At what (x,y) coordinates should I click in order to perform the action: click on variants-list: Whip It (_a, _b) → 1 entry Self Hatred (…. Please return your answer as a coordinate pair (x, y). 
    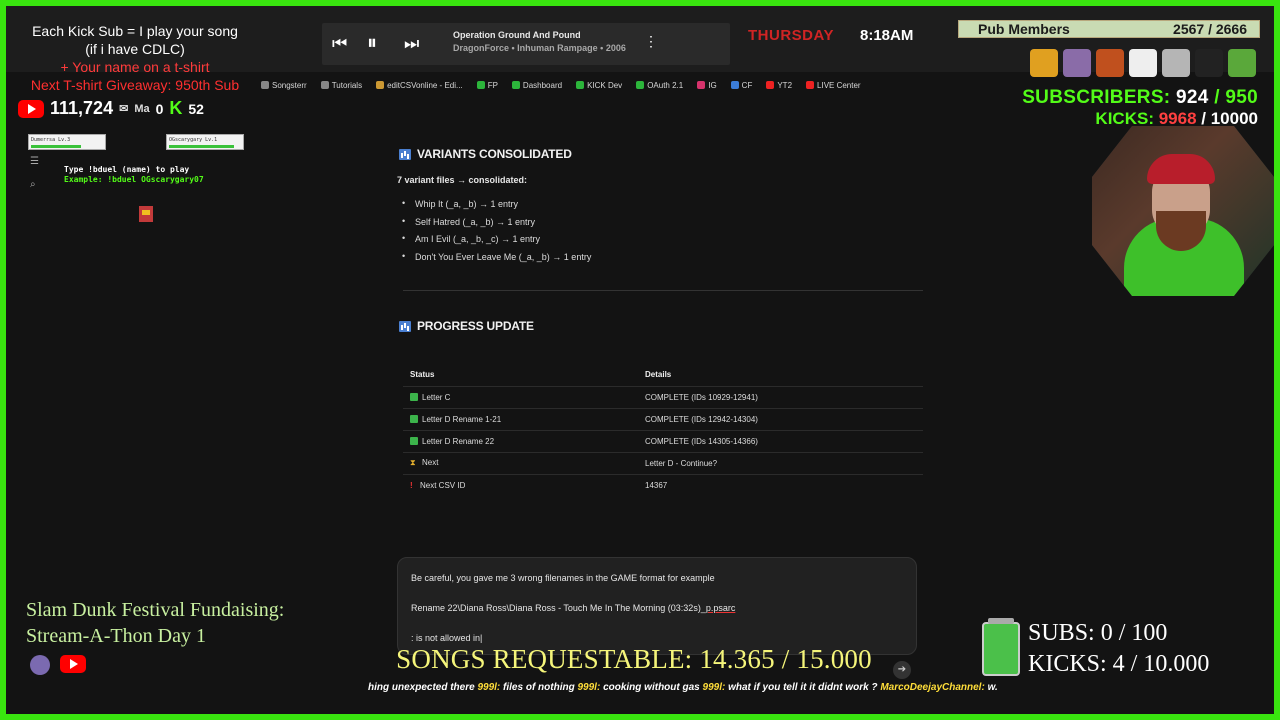
    Looking at the image, I should click on (547, 234).